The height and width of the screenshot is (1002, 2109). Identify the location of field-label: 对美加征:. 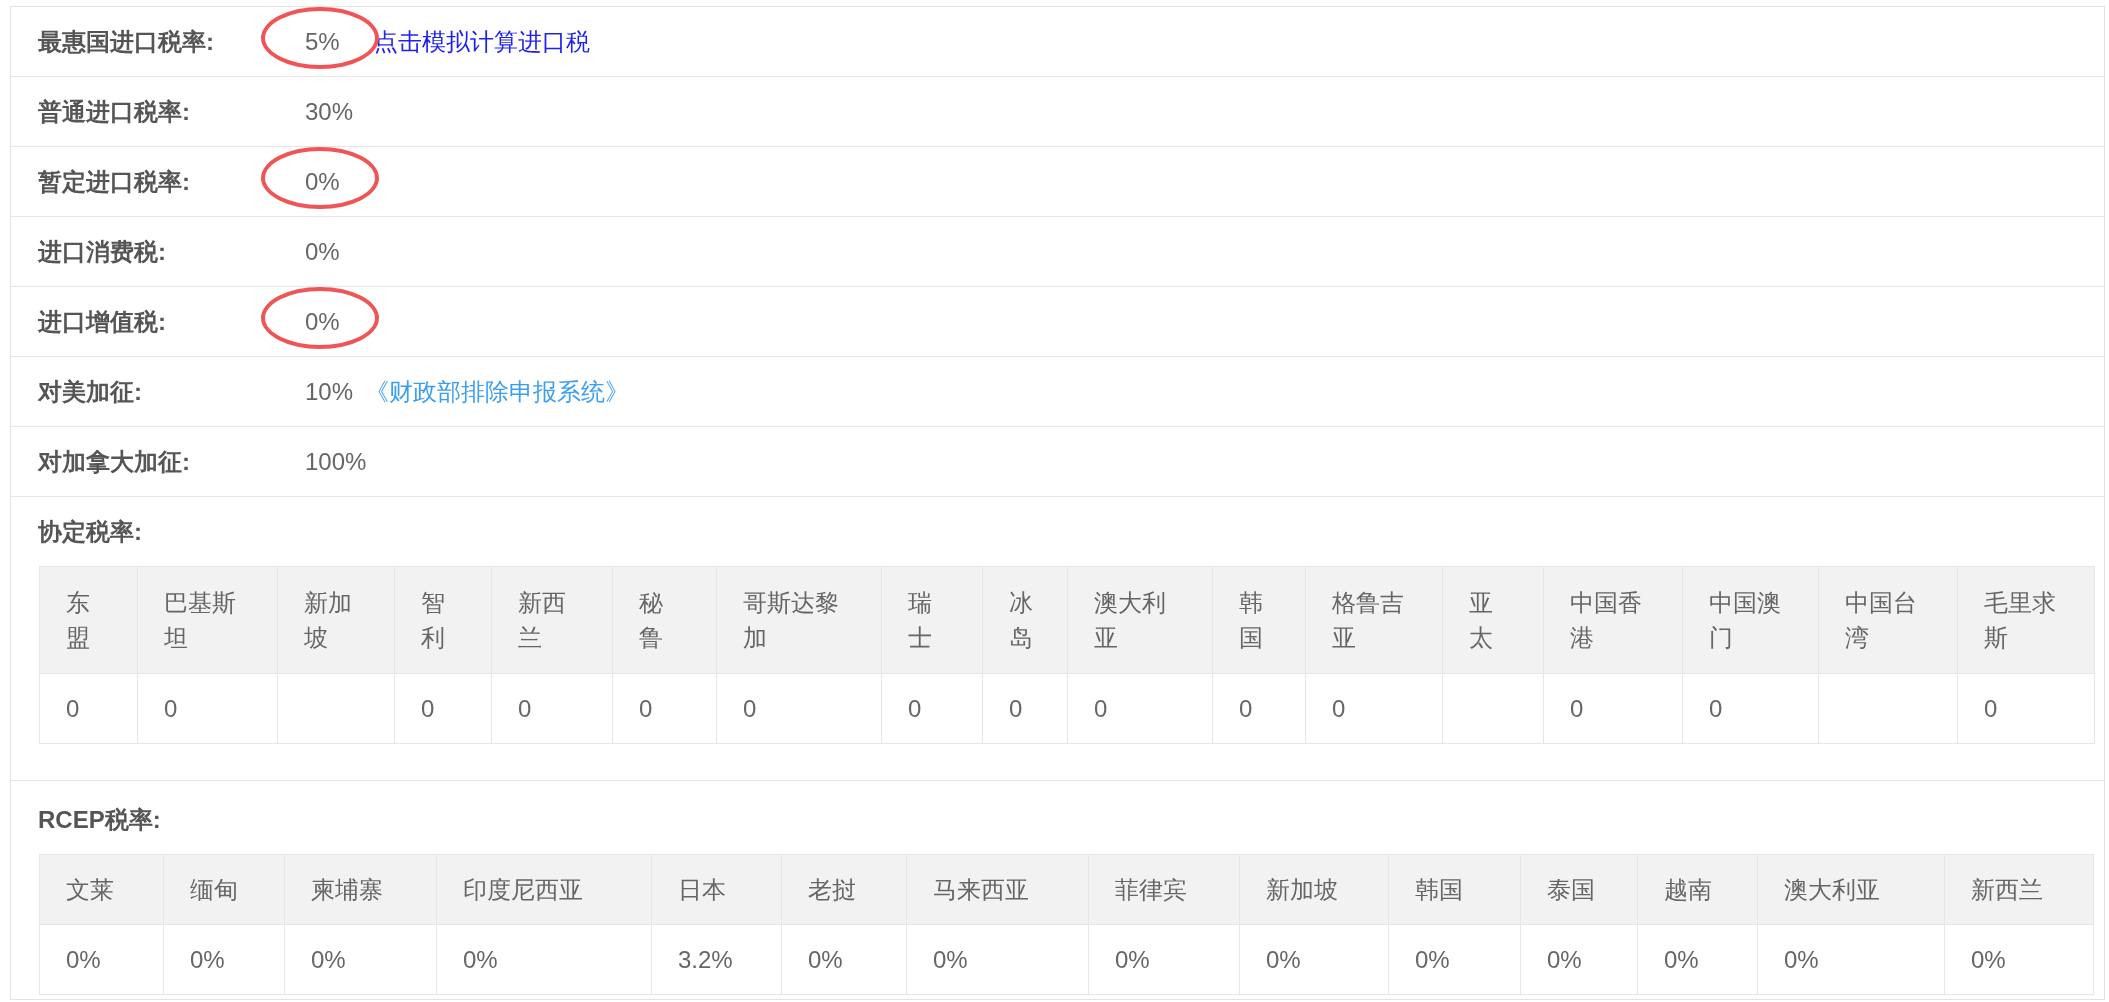
(89, 391).